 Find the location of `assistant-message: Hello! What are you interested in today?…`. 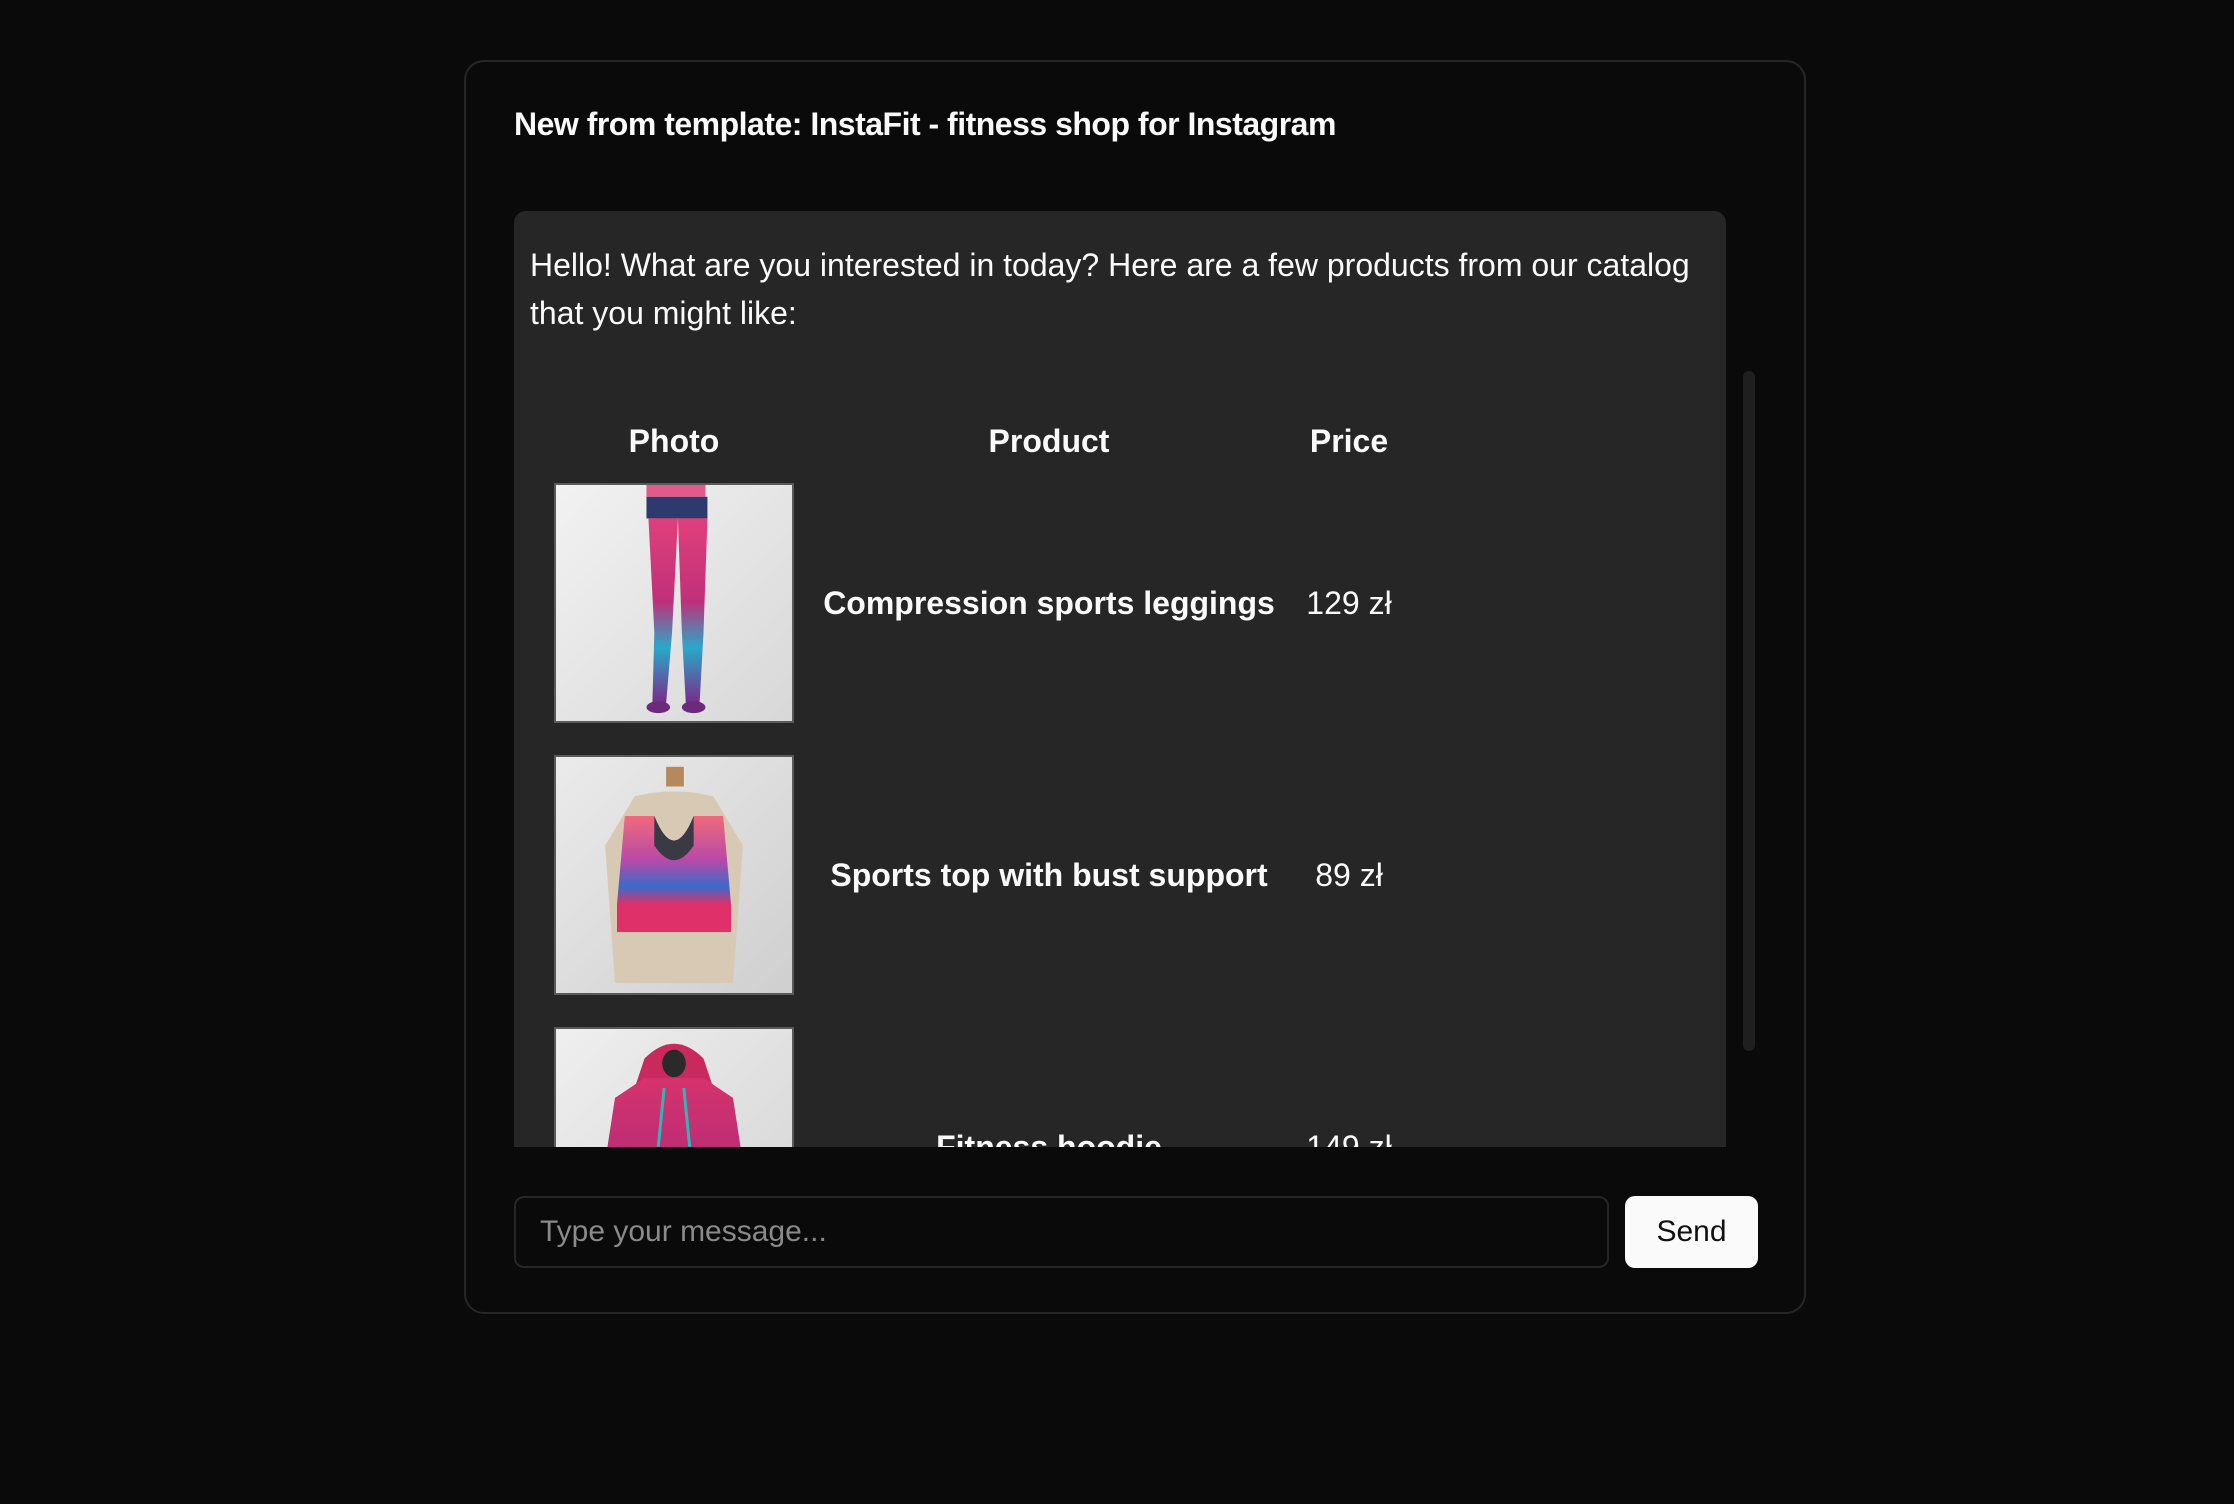

assistant-message: Hello! What are you interested in today?… is located at coordinates (1110, 289).